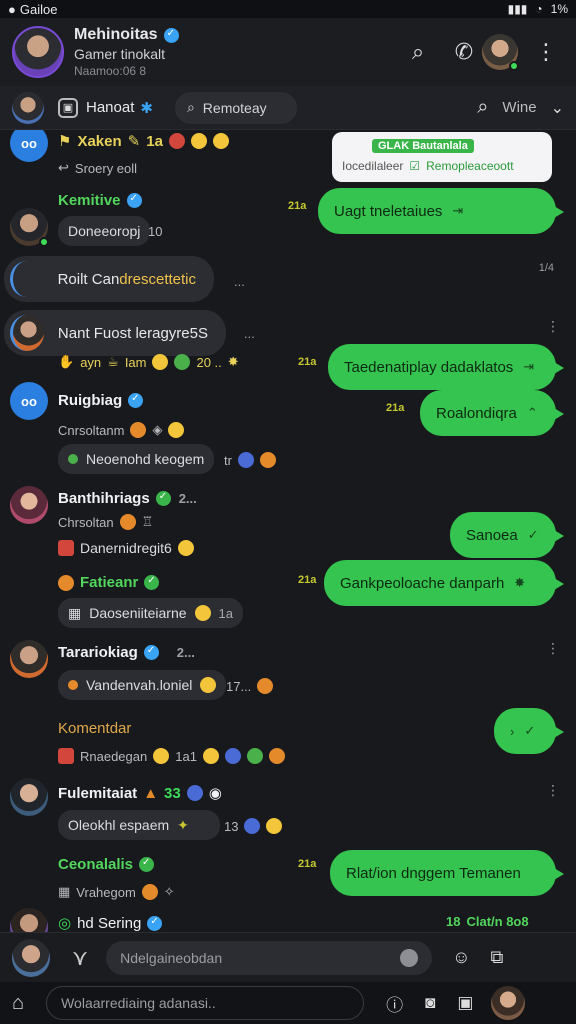 Image resolution: width=576 pixels, height=1024 pixels. Describe the element at coordinates (500, 52) in the screenshot. I see `profile-avatar` at that location.